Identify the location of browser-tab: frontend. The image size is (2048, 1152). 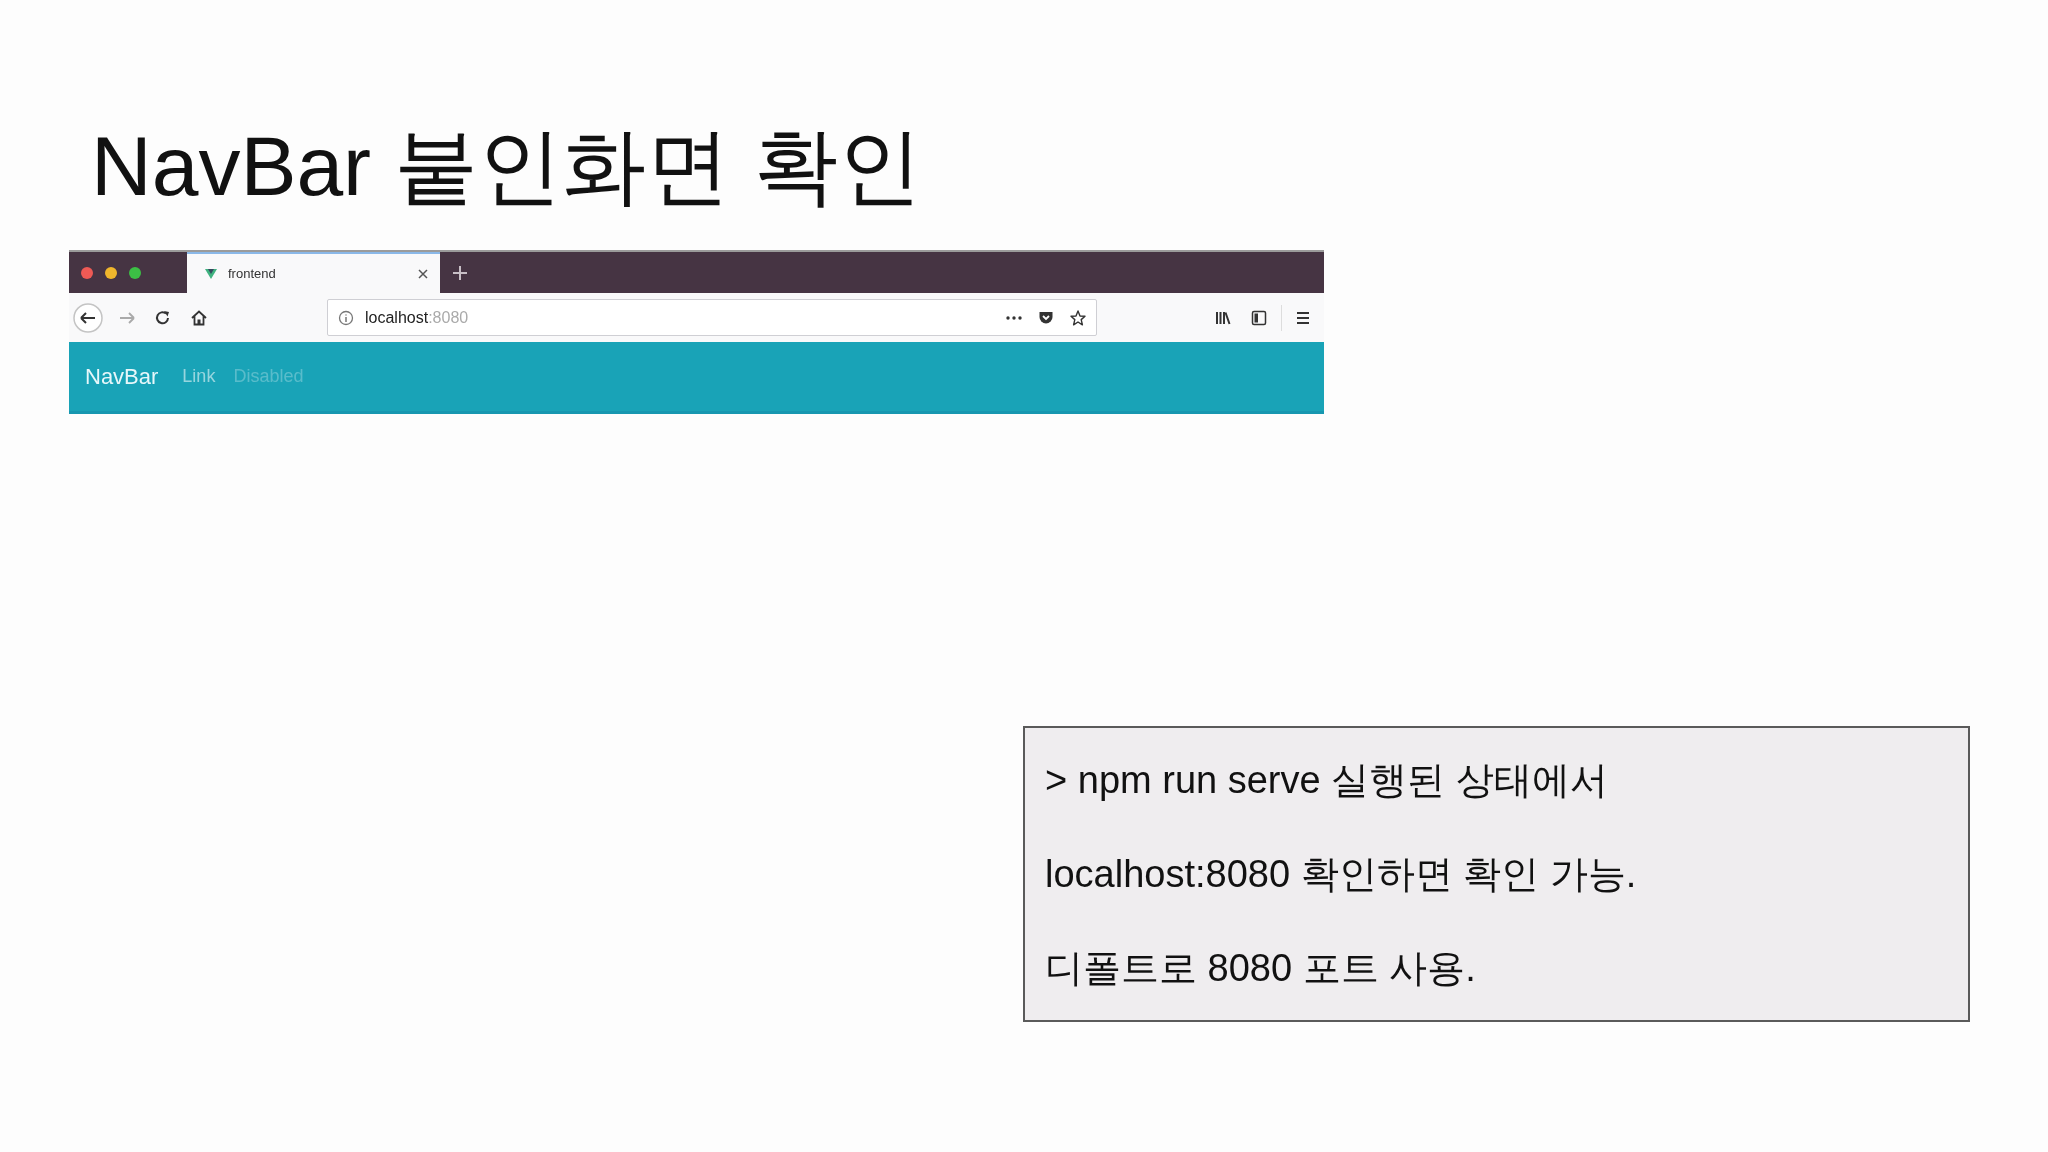
(313, 272).